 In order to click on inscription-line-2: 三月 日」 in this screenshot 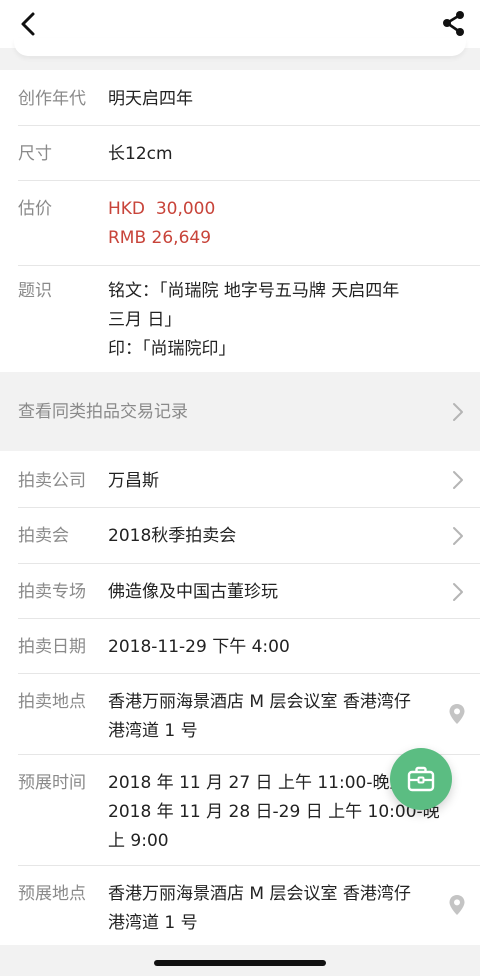, I will do `click(145, 320)`.